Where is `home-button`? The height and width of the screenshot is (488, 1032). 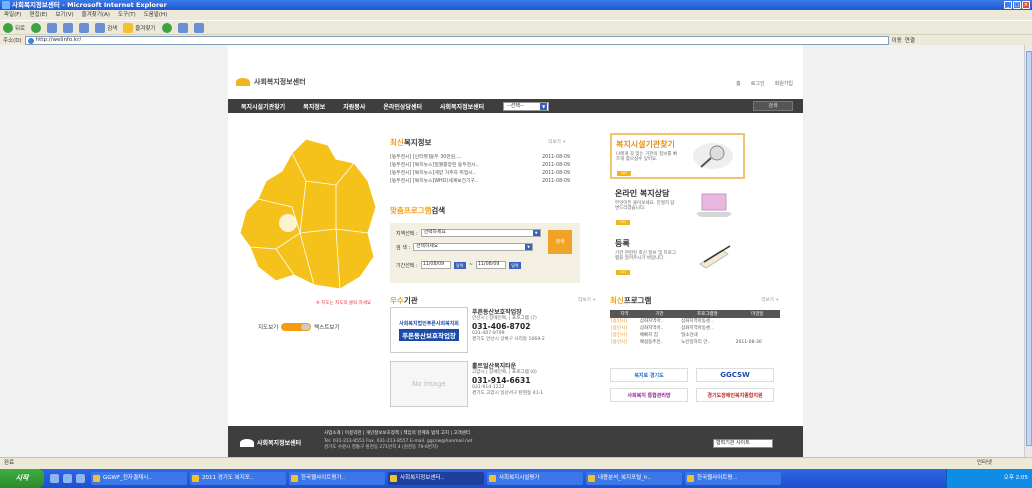
home-button is located at coordinates (84, 27).